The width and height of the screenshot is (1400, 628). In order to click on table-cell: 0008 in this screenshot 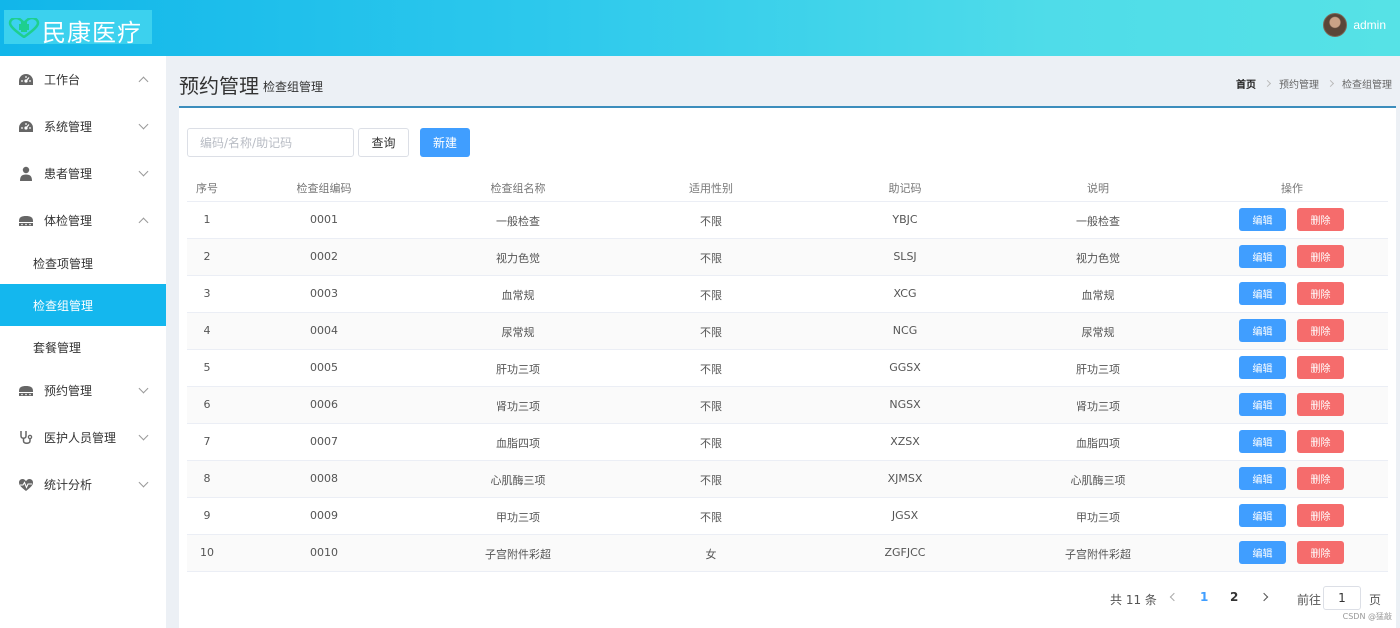, I will do `click(324, 478)`.